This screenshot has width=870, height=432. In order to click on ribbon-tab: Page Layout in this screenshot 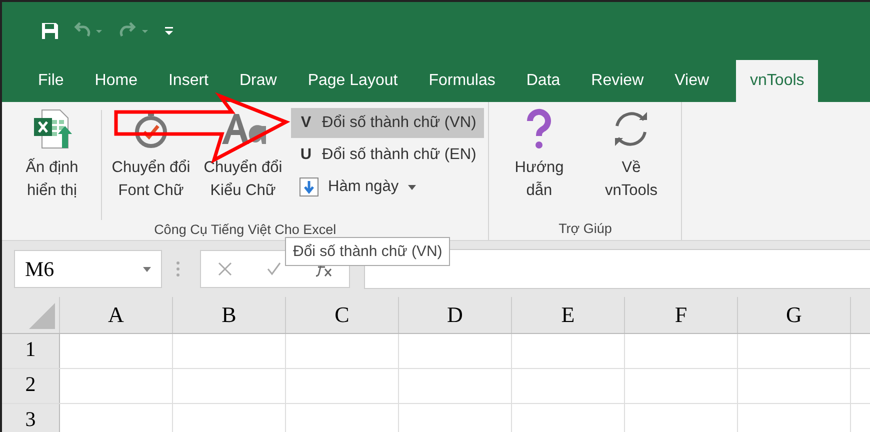, I will do `click(353, 81)`.